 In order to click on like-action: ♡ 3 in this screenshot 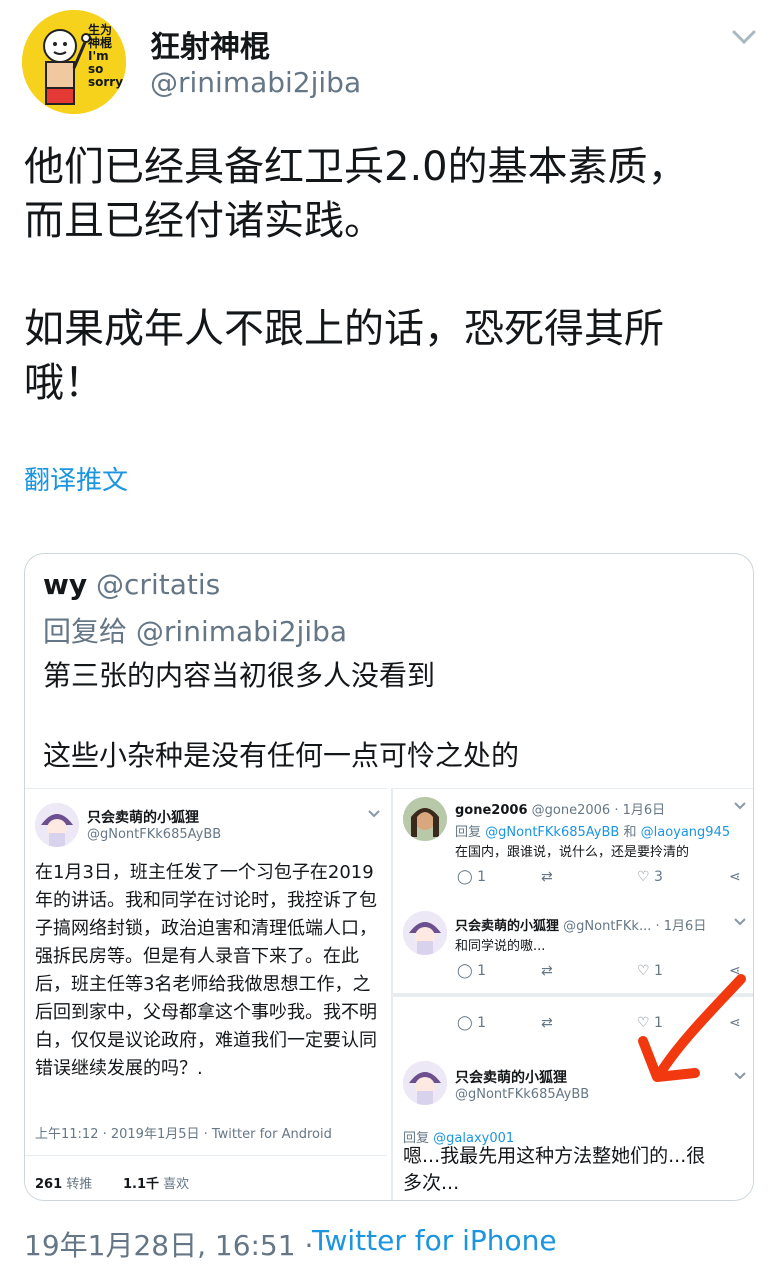, I will do `click(650, 877)`.